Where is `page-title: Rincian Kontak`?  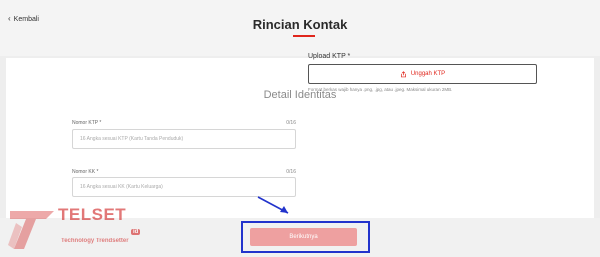 page-title: Rincian Kontak is located at coordinates (300, 24).